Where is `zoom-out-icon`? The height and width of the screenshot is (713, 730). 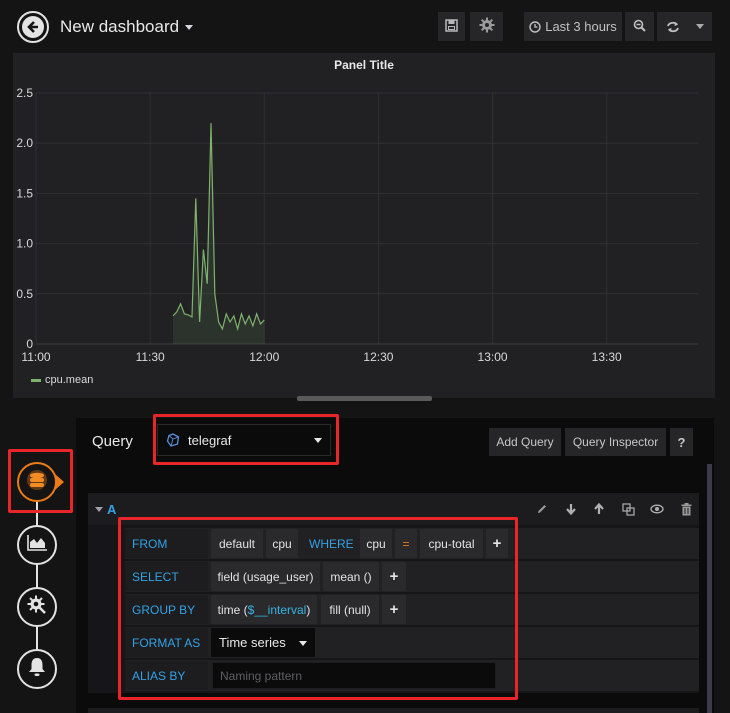
zoom-out-icon is located at coordinates (639, 27).